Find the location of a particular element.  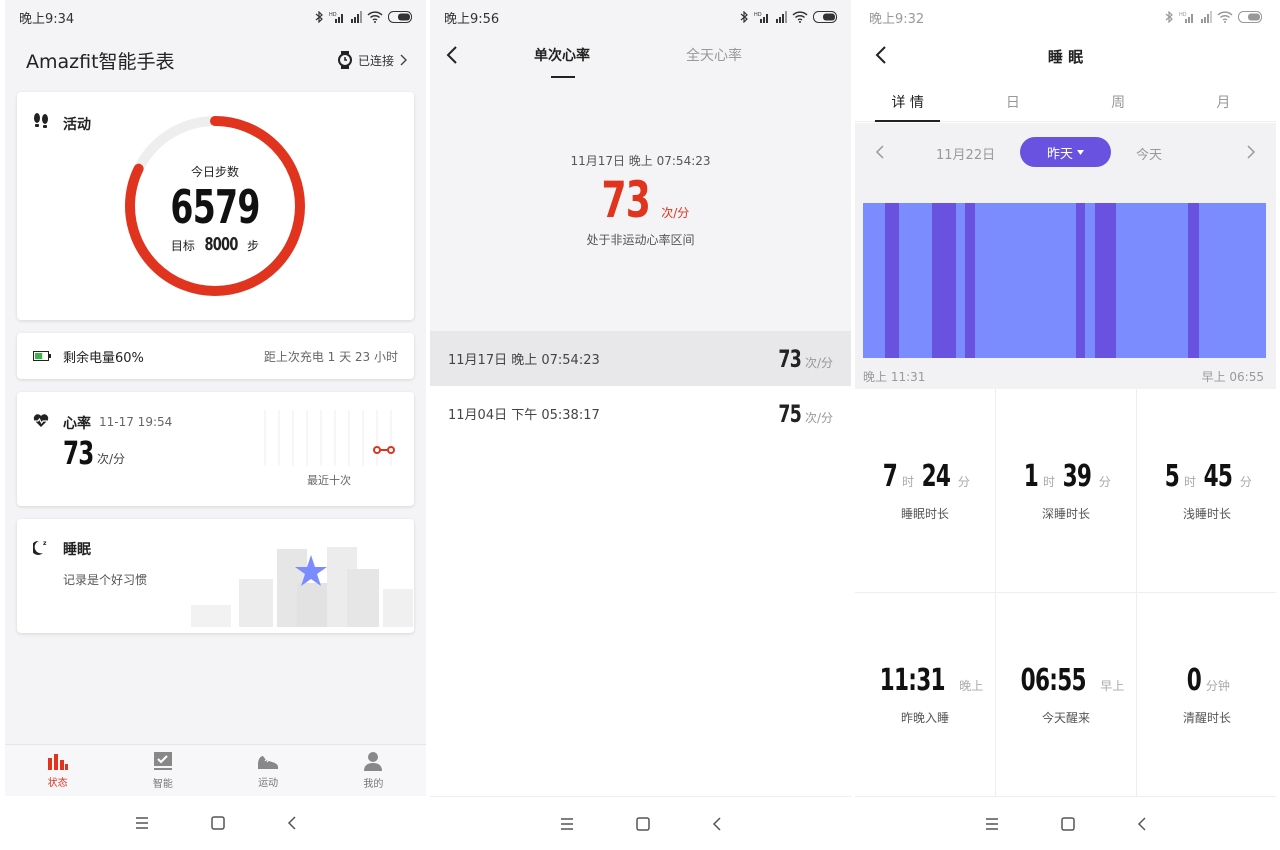

metric-value: 5 时 45 分 is located at coordinates (1207, 479).